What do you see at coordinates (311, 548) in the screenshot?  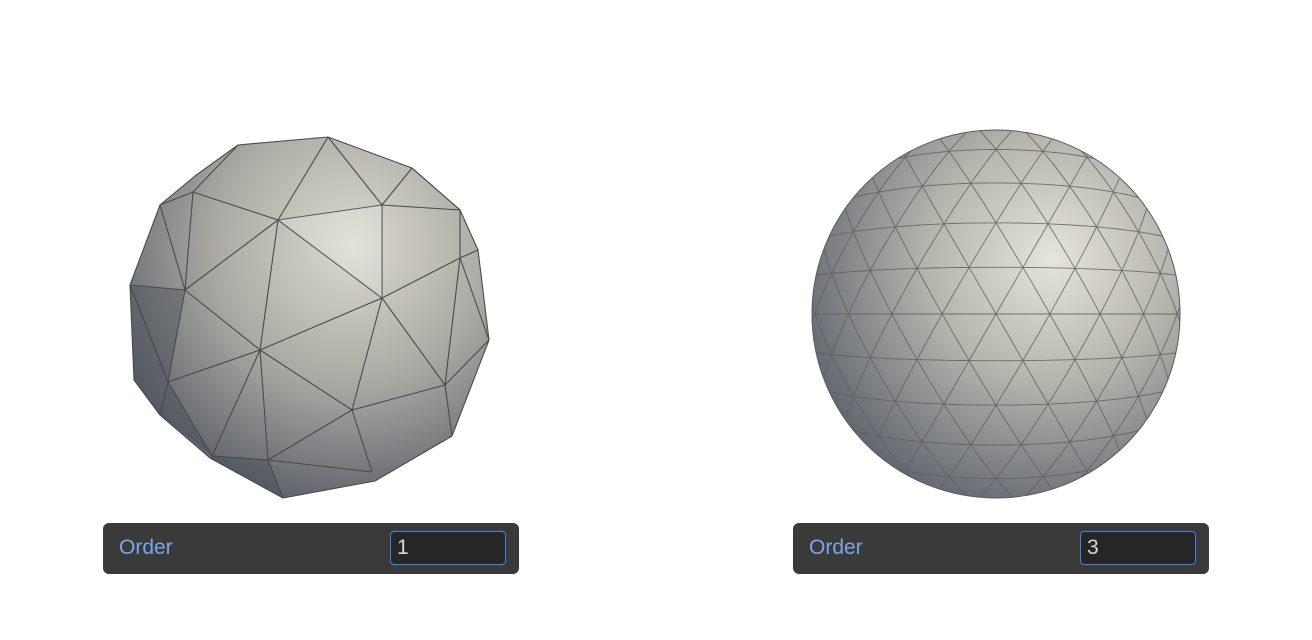 I see `order-parameter-bar-left: Order` at bounding box center [311, 548].